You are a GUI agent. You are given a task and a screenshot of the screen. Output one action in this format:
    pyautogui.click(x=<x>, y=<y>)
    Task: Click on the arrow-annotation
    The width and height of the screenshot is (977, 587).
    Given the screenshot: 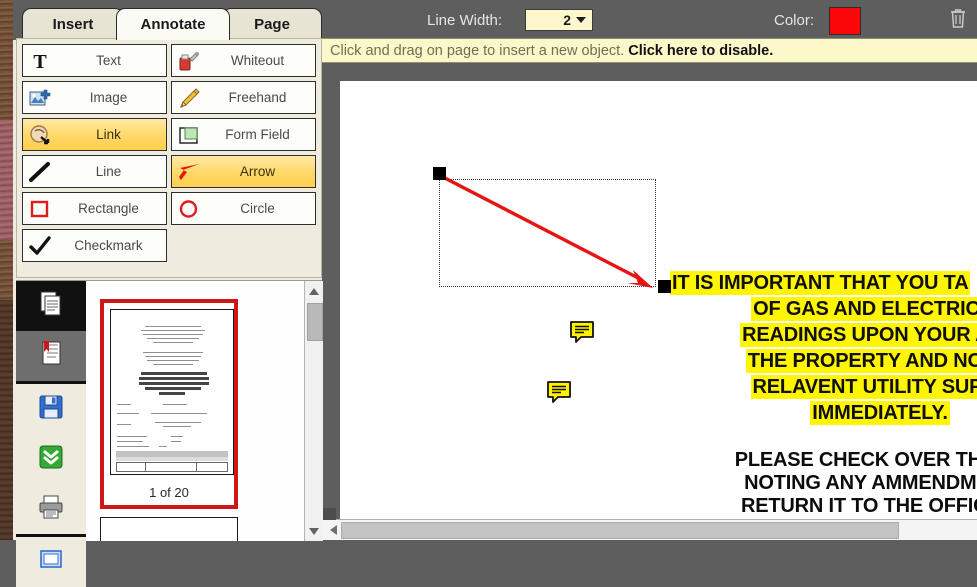 What is the action you would take?
    pyautogui.click(x=555, y=233)
    